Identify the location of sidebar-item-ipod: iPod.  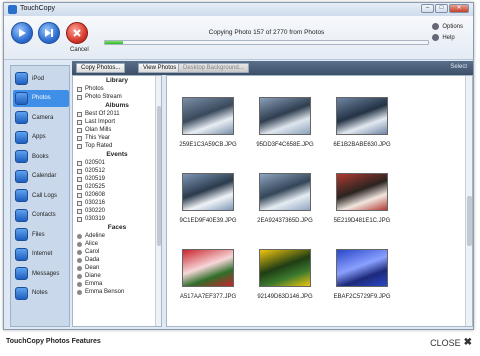
(41, 78).